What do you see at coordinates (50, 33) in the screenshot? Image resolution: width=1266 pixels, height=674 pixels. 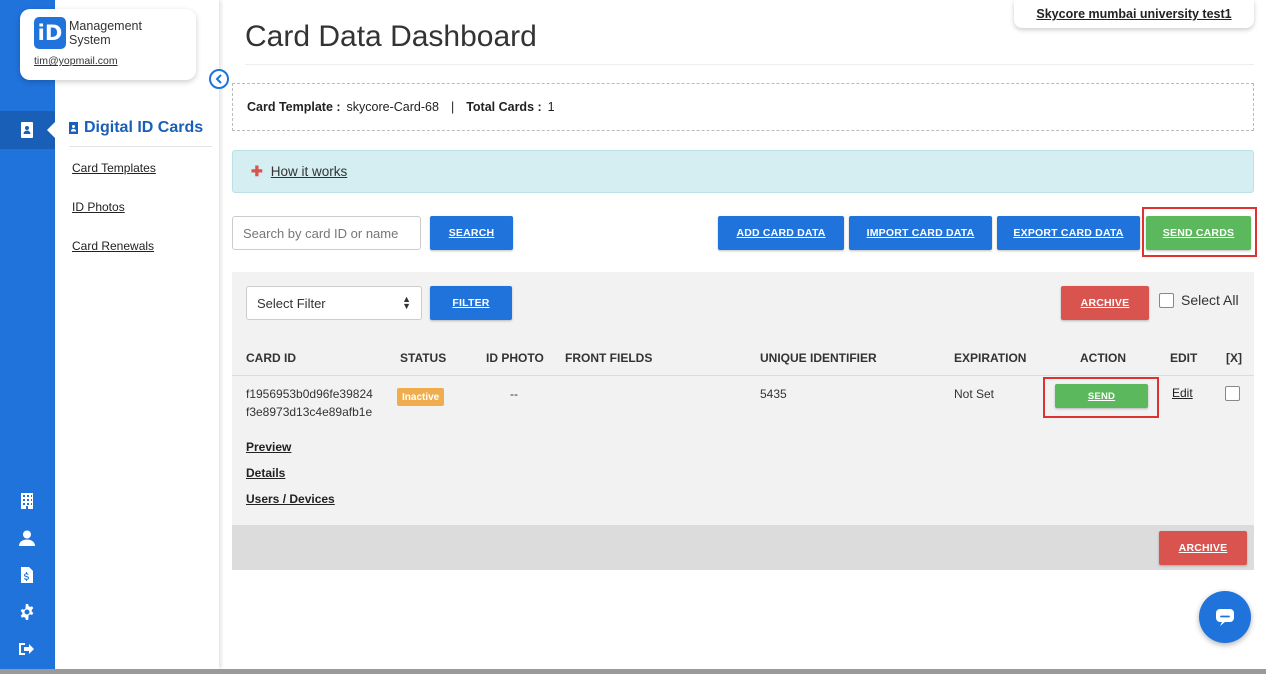 I see `logo: iD` at bounding box center [50, 33].